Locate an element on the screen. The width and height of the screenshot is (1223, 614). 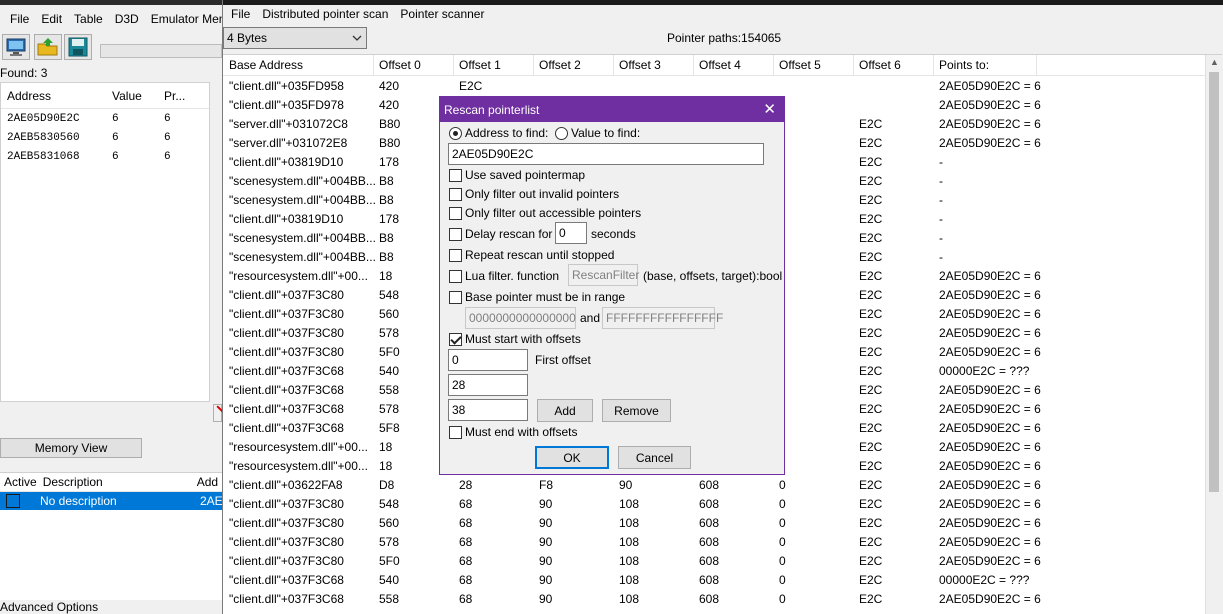
offset-input: 28 is located at coordinates (488, 385).